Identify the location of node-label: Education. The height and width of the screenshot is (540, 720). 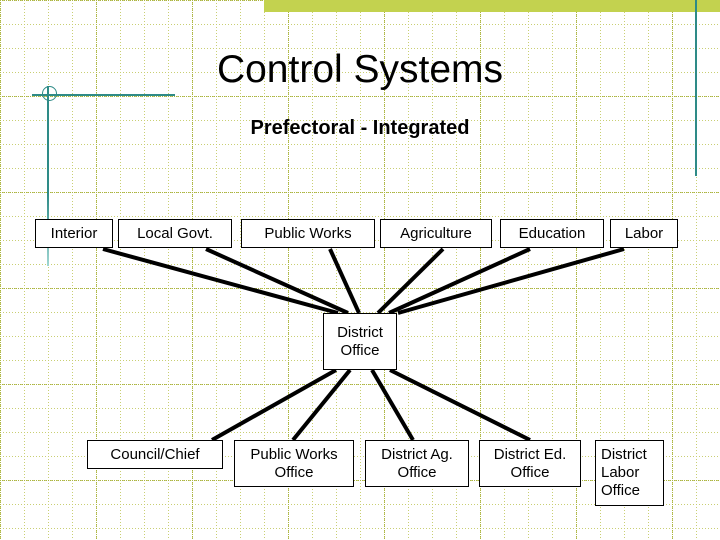
(552, 233).